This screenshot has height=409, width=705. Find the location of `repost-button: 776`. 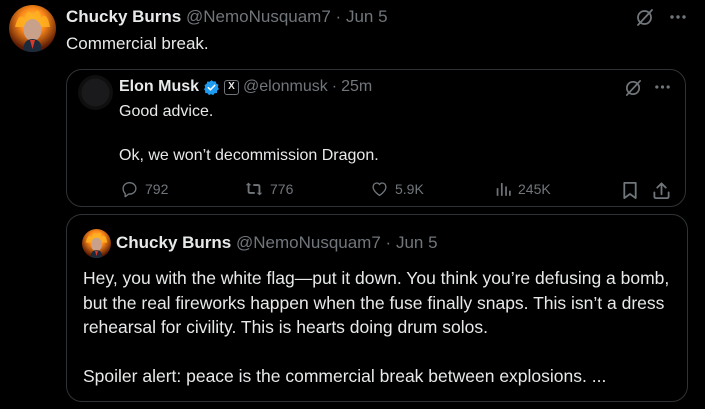

repost-button: 776 is located at coordinates (268, 189).